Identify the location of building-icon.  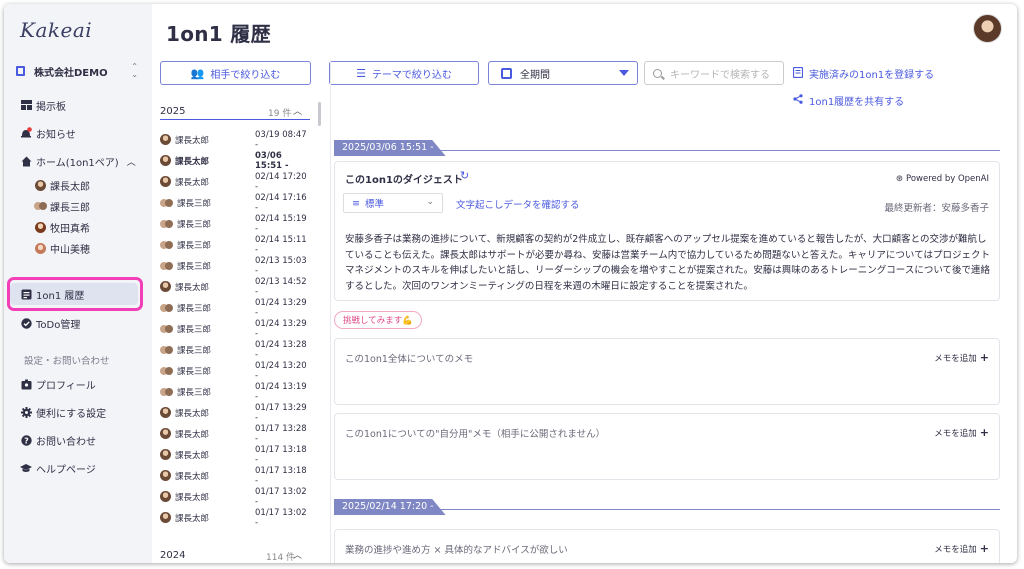
(20, 71).